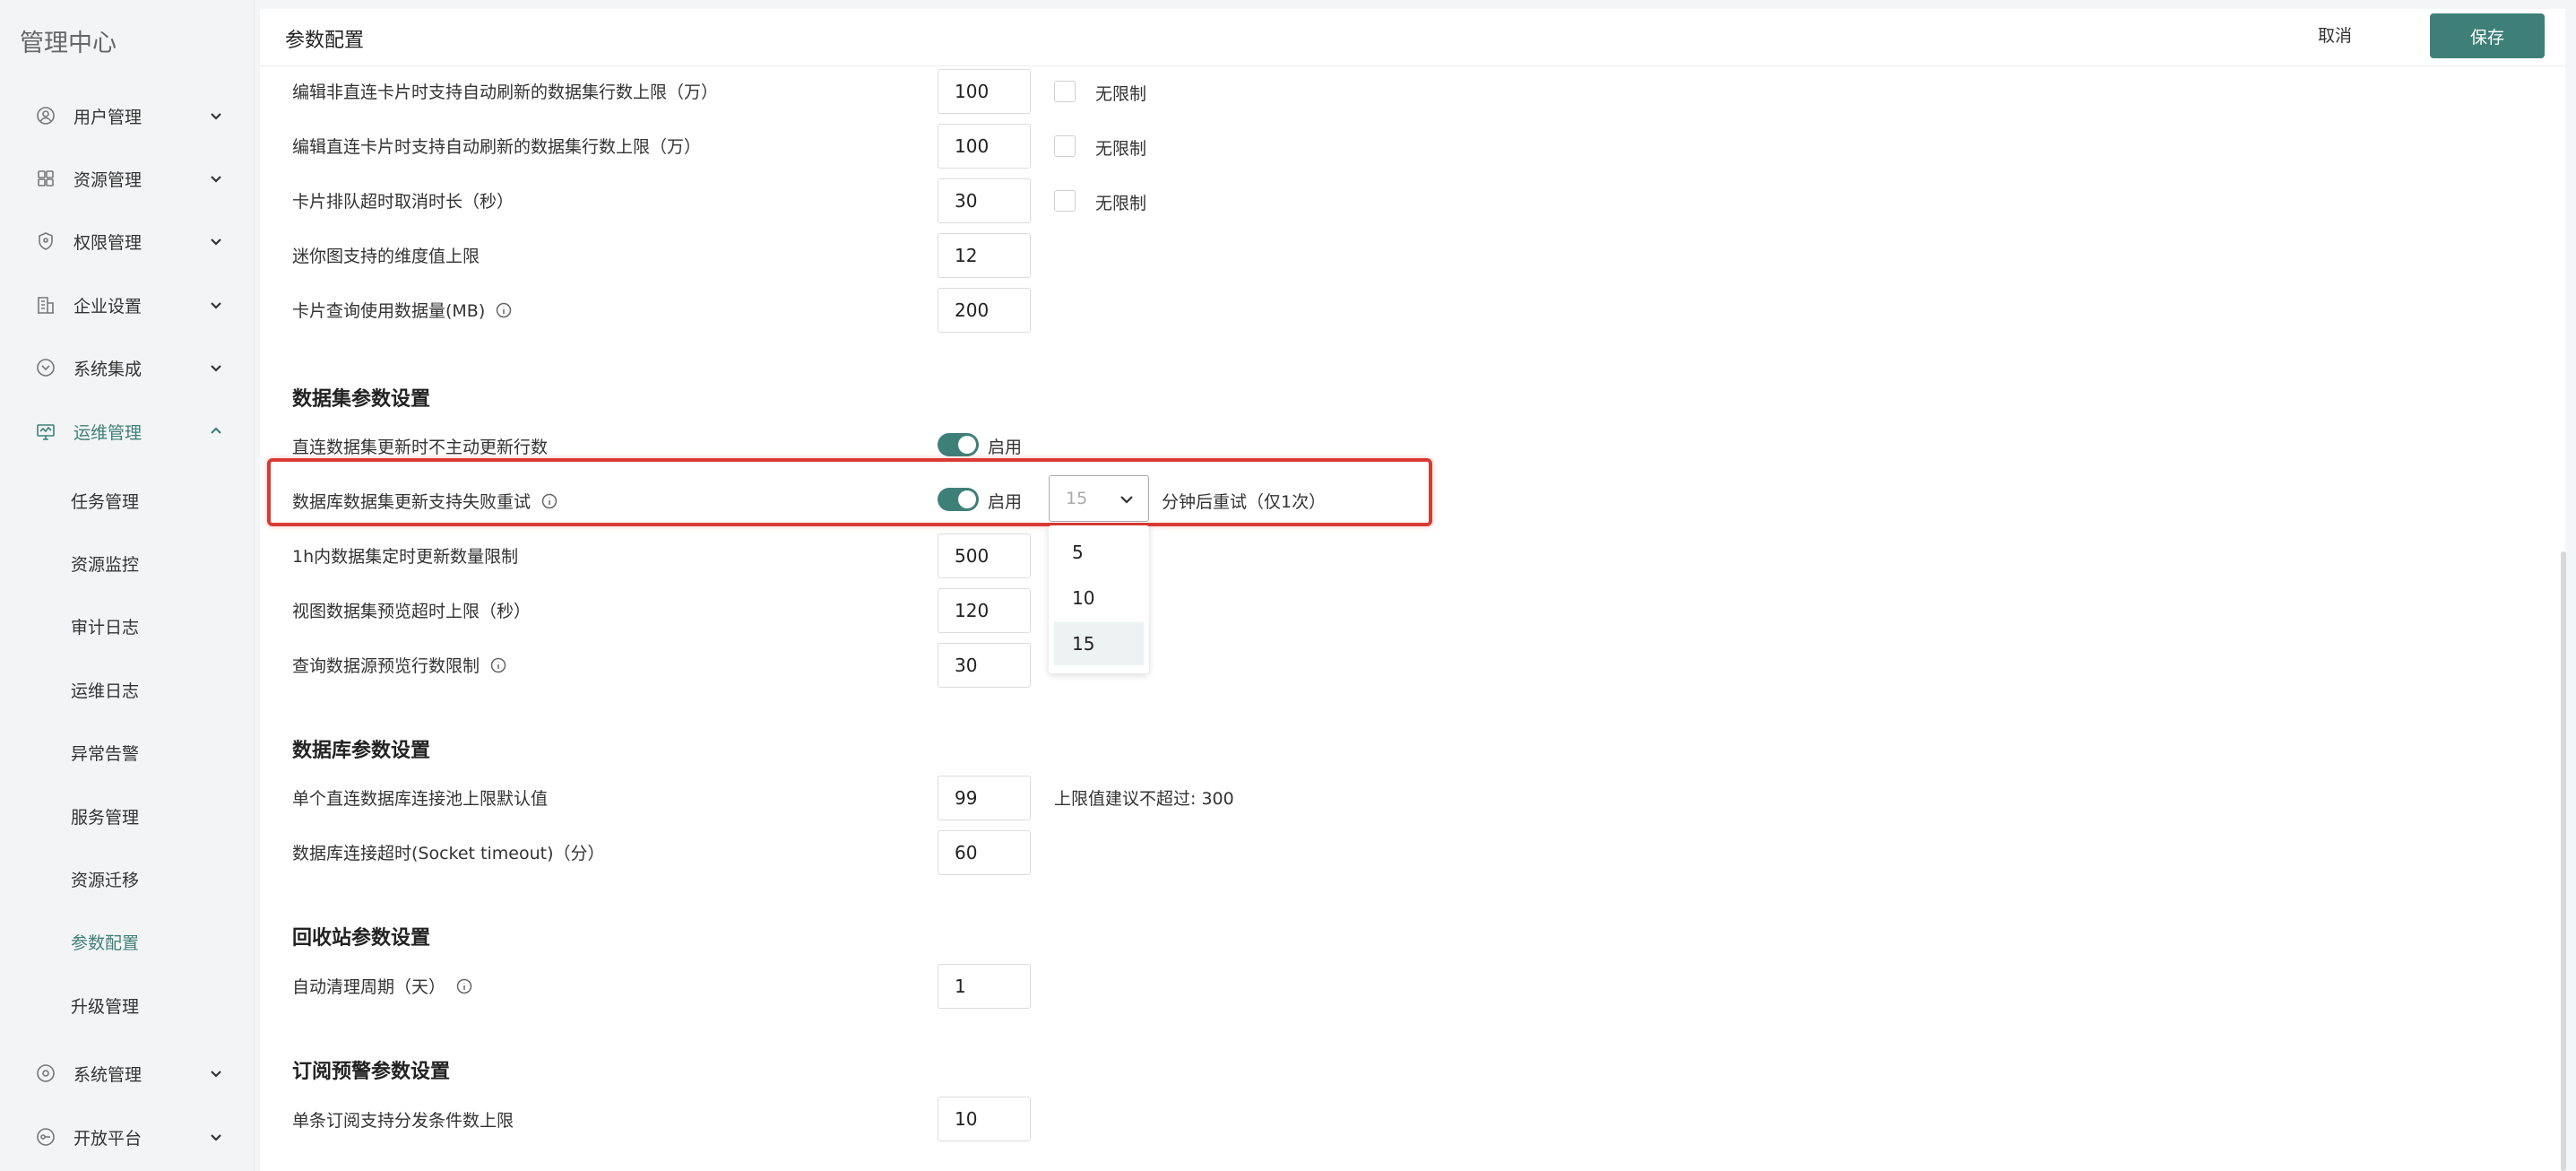  Describe the element at coordinates (412, 502) in the screenshot. I see `setting-label: 数据库数据集更新支持失败重试` at that location.